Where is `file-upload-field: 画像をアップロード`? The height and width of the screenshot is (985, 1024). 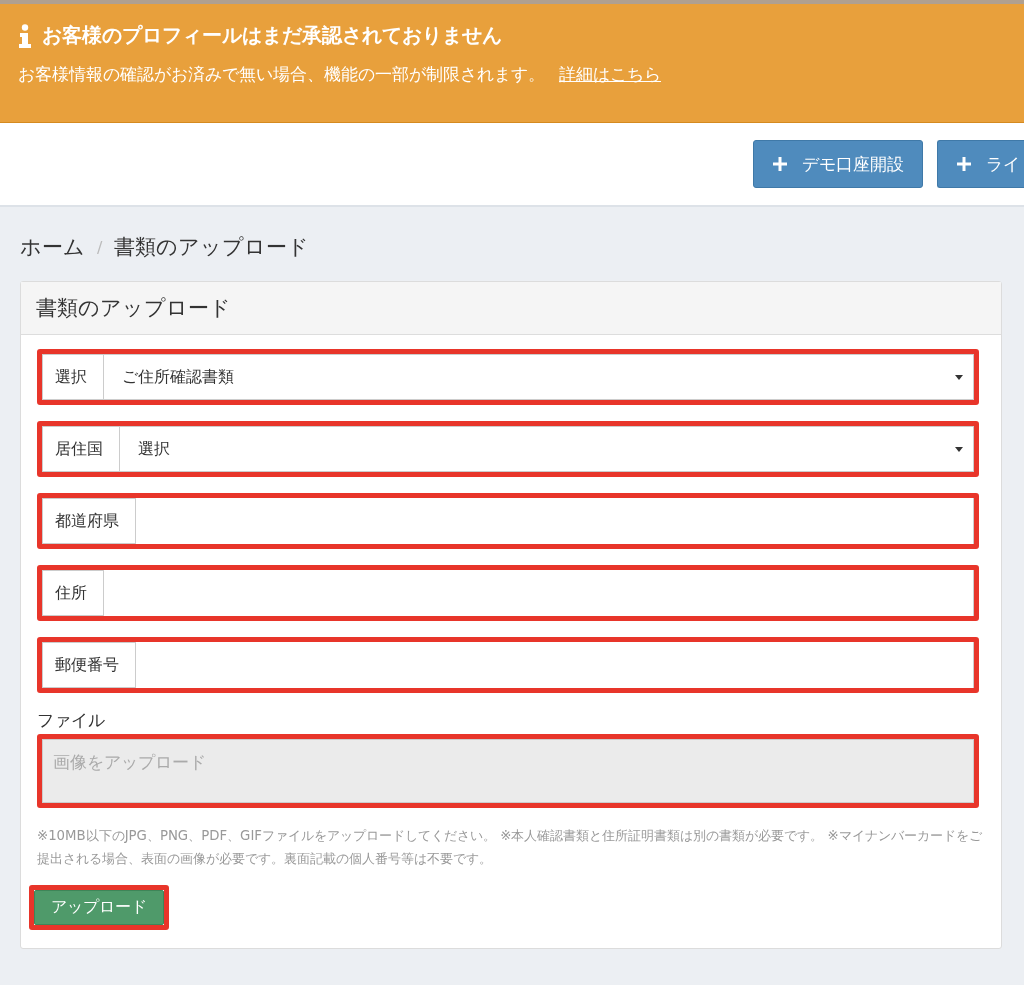
file-upload-field: 画像をアップロード is located at coordinates (508, 771).